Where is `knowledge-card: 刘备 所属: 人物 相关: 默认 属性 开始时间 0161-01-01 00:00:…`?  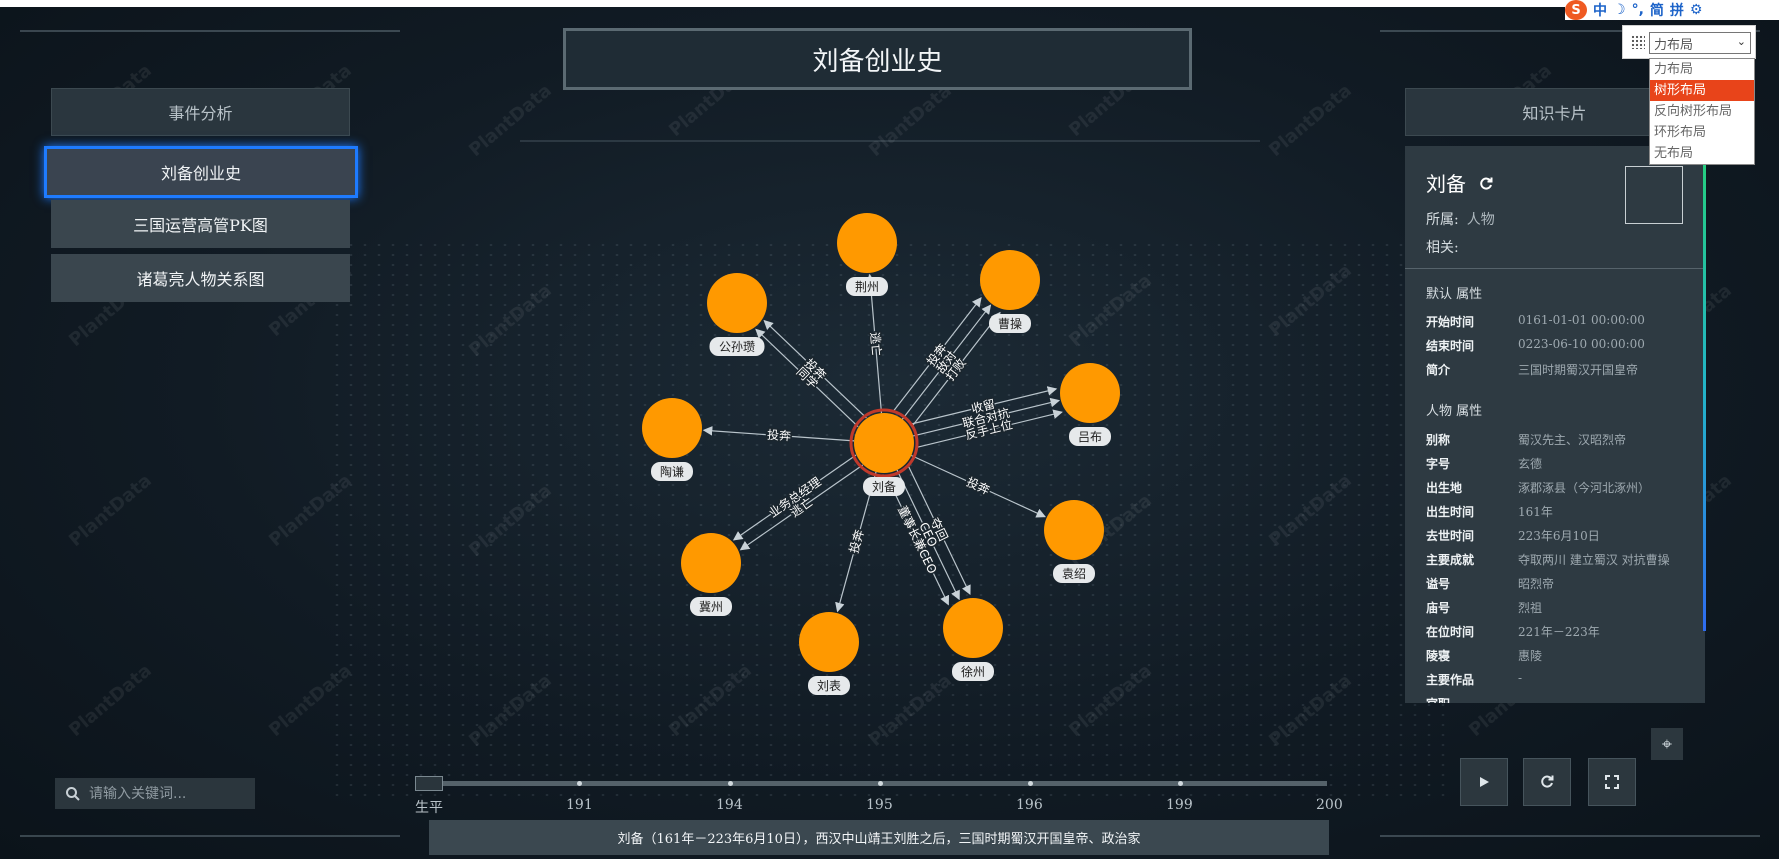
knowledge-card: 刘备 所属: 人物 相关: 默认 属性 开始时间 0161-01-01 00:00:… is located at coordinates (1555, 424).